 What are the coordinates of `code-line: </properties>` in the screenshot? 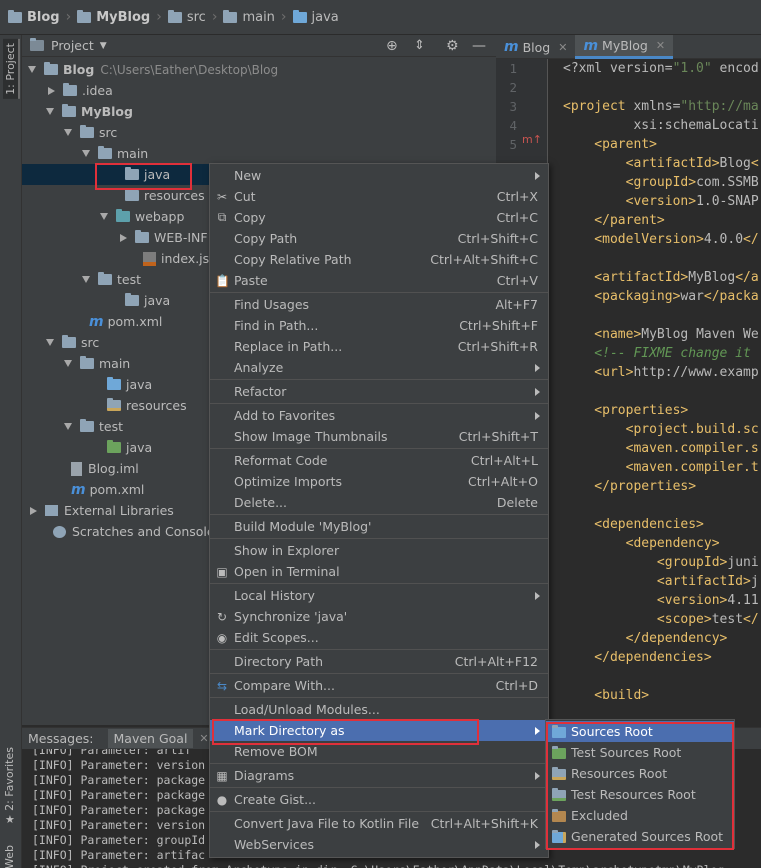 It's located at (629, 486).